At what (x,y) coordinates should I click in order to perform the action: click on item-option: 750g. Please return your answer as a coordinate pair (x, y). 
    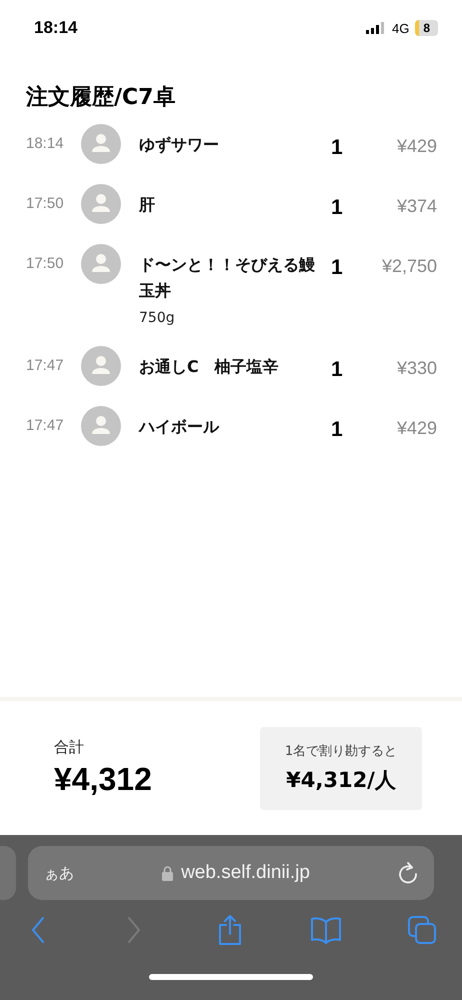
    Looking at the image, I should click on (229, 318).